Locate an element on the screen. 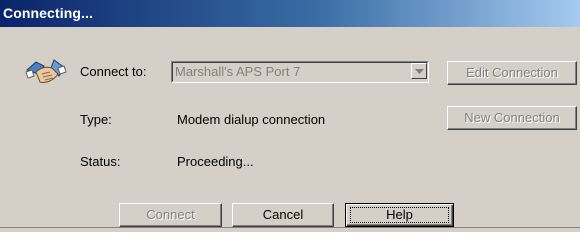 The image size is (580, 243). status-label: Status: is located at coordinates (100, 161).